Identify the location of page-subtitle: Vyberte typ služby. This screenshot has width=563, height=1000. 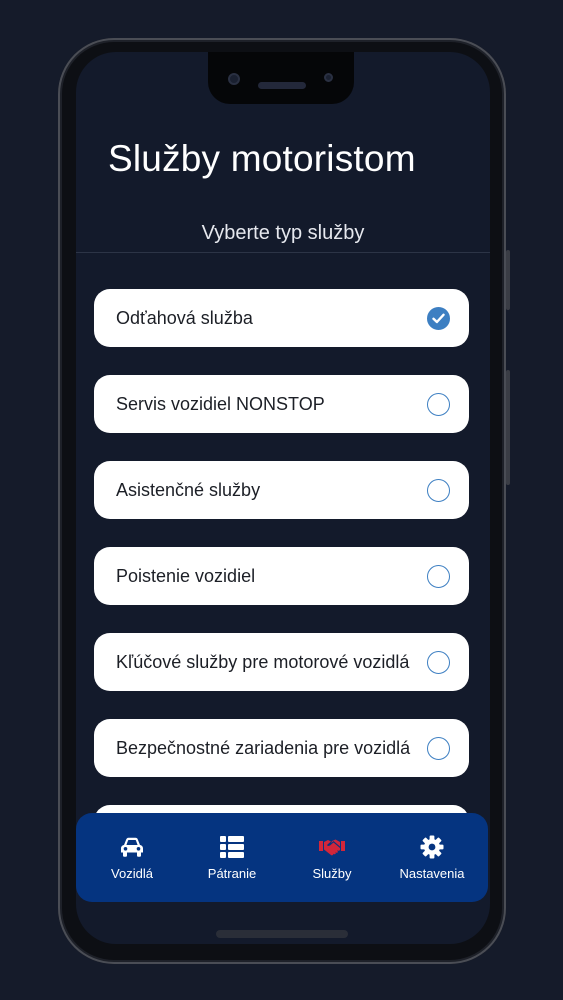
(283, 233).